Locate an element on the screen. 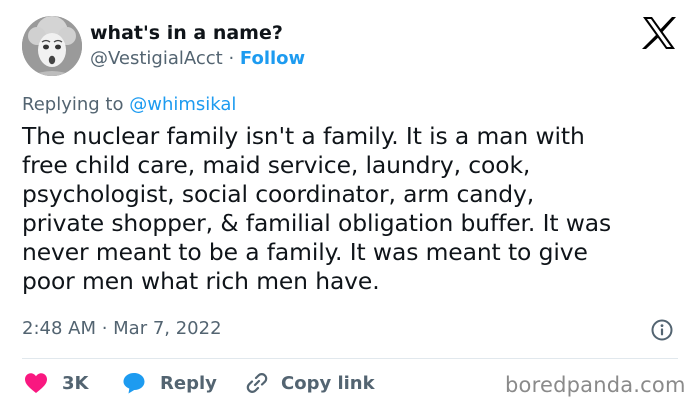  reply-button: Reply is located at coordinates (169, 383).